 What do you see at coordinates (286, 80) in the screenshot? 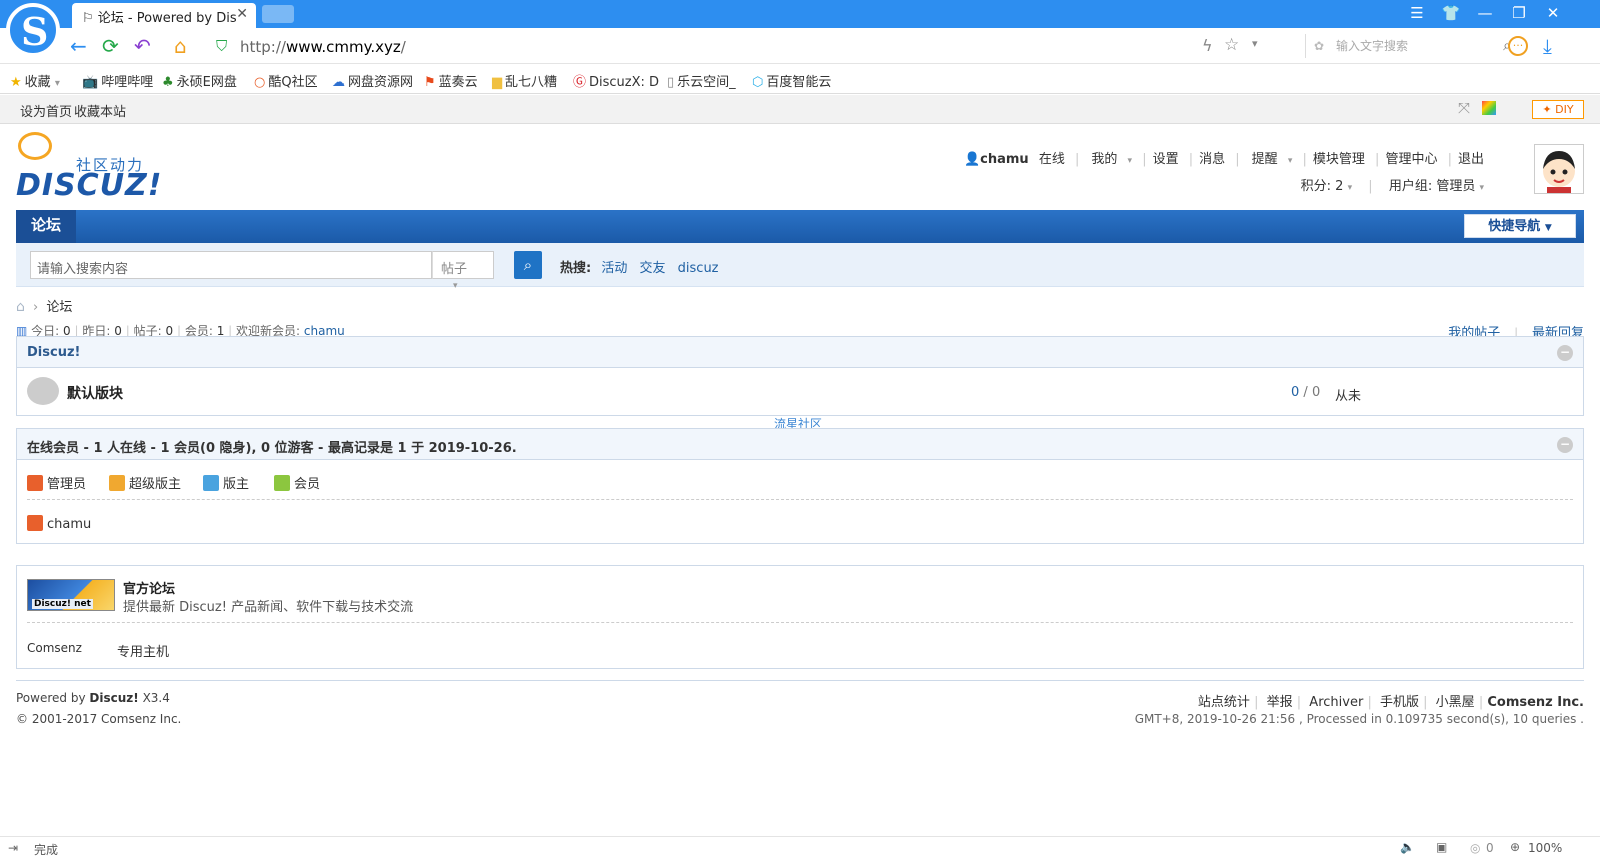
I see `bookmark-coolq: ○ 酷Q社区` at bounding box center [286, 80].